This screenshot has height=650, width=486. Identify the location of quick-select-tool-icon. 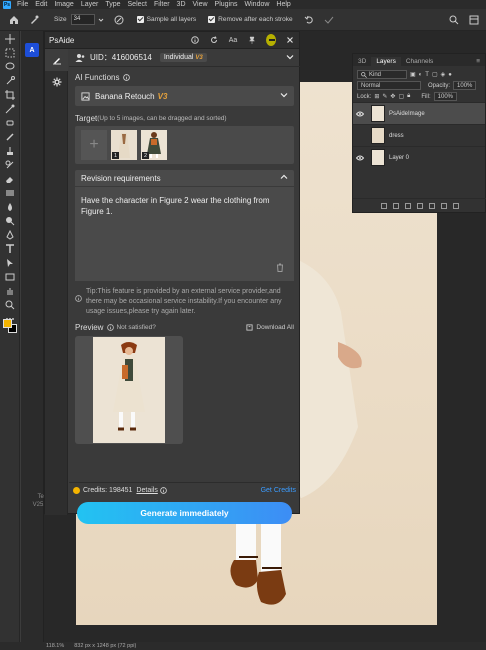
(10, 81).